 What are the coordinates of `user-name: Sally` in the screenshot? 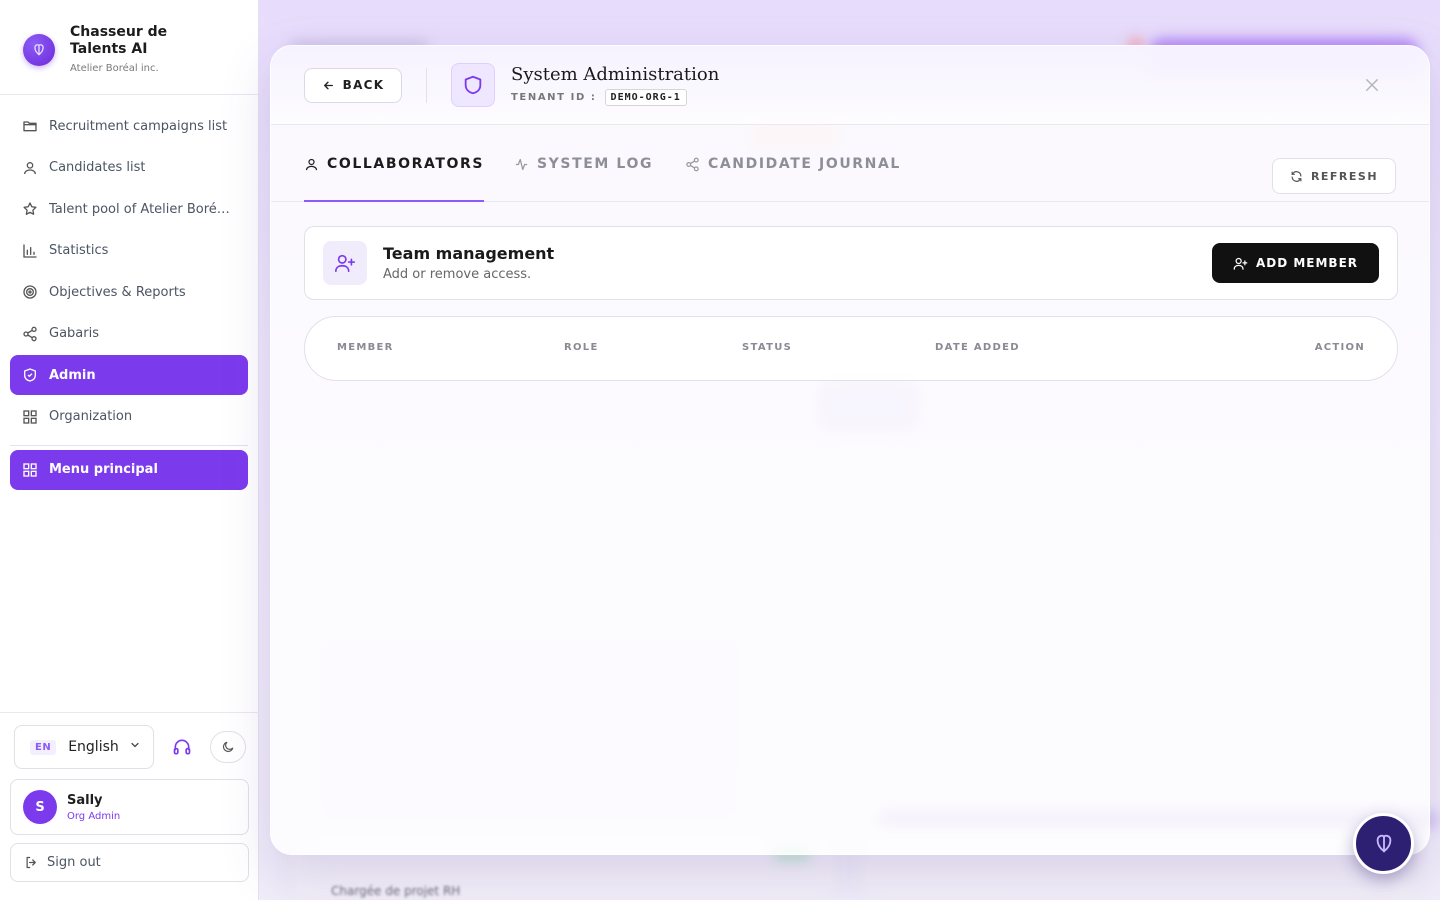 It's located at (85, 800).